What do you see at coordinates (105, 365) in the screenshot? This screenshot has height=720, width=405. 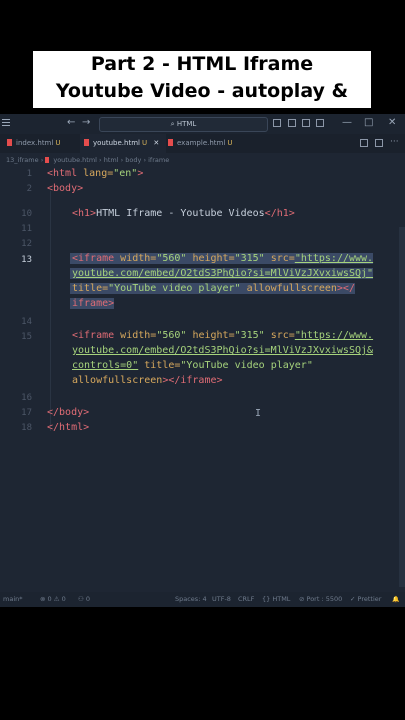 I see `code-token: controls=0"` at bounding box center [105, 365].